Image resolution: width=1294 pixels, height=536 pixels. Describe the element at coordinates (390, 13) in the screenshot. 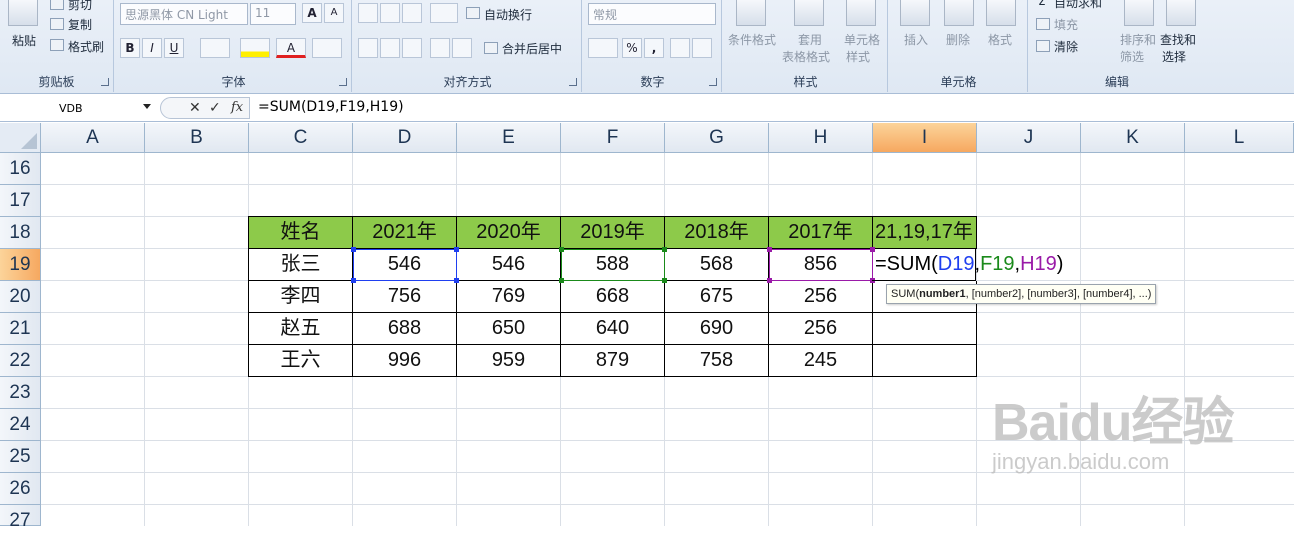

I see `align-middle-icon` at that location.